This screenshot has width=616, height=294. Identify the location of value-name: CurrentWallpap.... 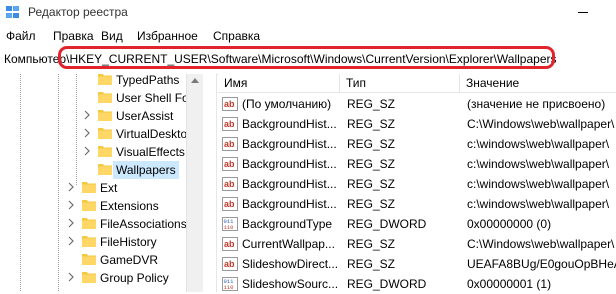
(288, 244).